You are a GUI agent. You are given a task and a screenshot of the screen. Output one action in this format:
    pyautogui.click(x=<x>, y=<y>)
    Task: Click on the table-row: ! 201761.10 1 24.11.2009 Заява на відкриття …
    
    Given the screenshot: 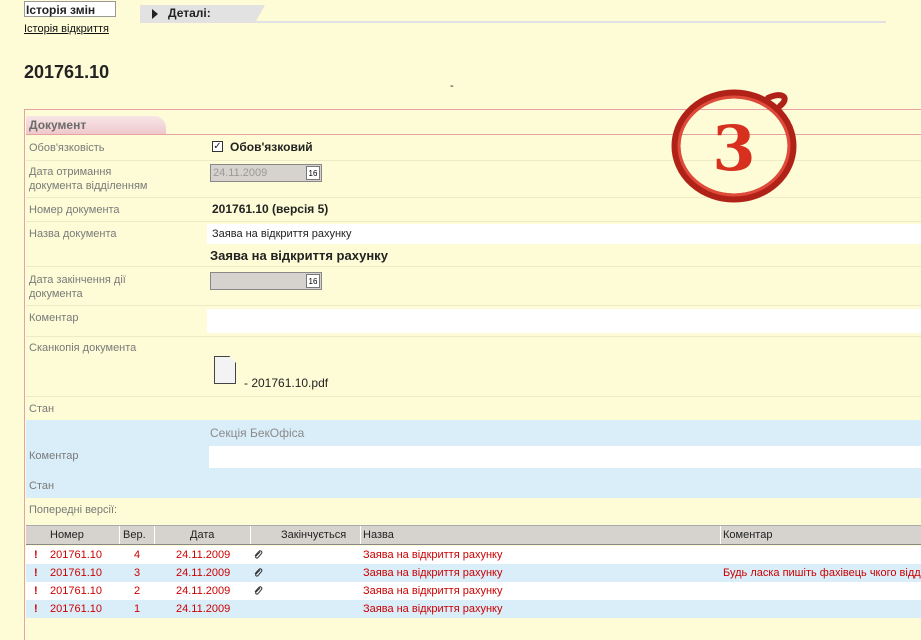 What is the action you would take?
    pyautogui.click(x=473, y=609)
    